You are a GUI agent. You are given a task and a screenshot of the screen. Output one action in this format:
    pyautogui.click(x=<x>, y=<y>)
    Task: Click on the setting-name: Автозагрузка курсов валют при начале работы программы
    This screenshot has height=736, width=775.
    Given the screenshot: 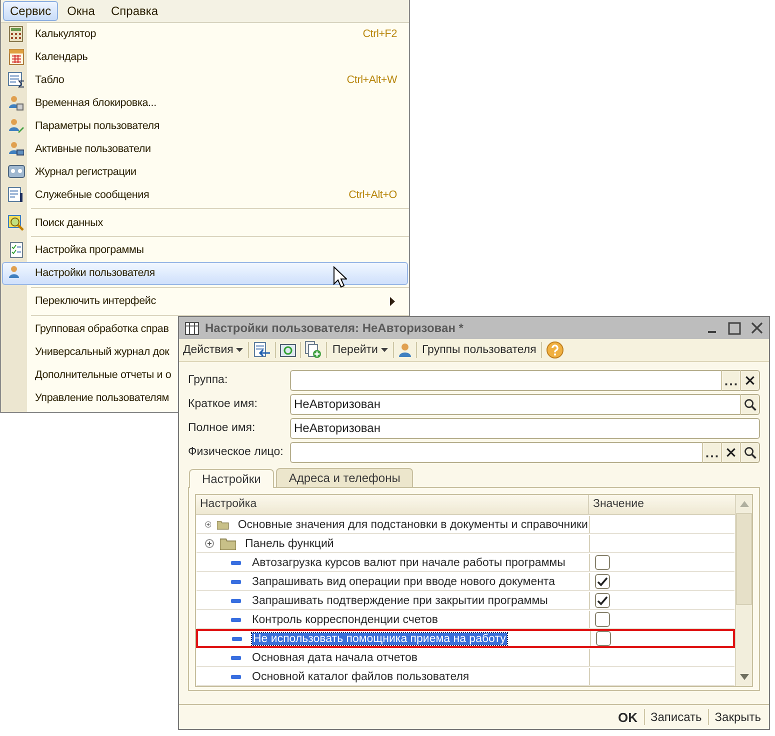 What is the action you would take?
    pyautogui.click(x=408, y=562)
    